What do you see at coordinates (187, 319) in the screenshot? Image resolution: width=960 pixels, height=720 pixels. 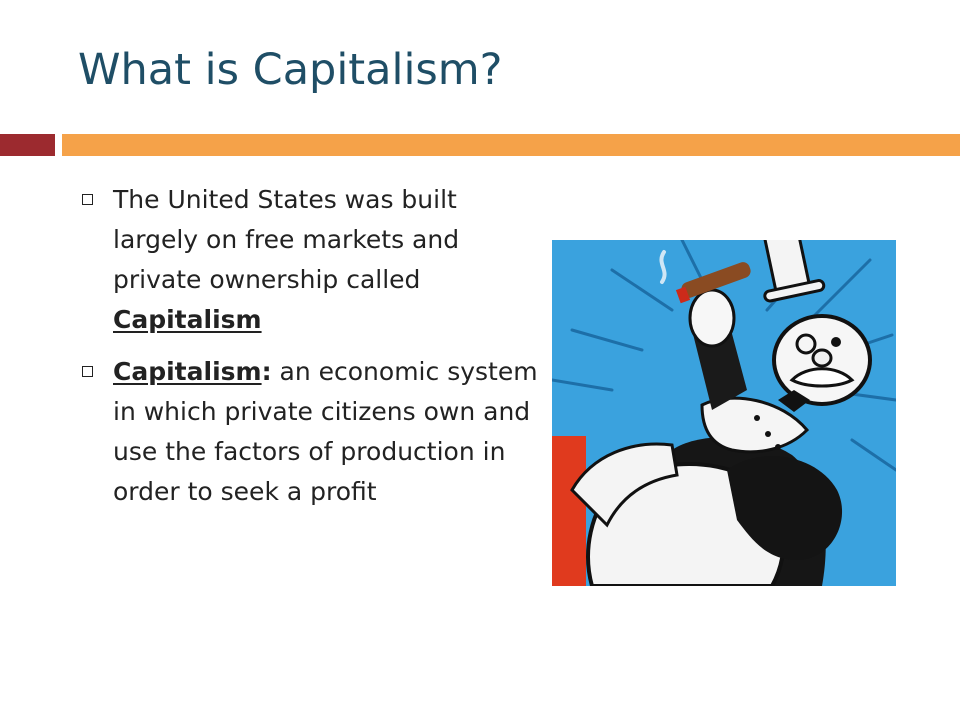 I see `bullet-term: Capitalism` at bounding box center [187, 319].